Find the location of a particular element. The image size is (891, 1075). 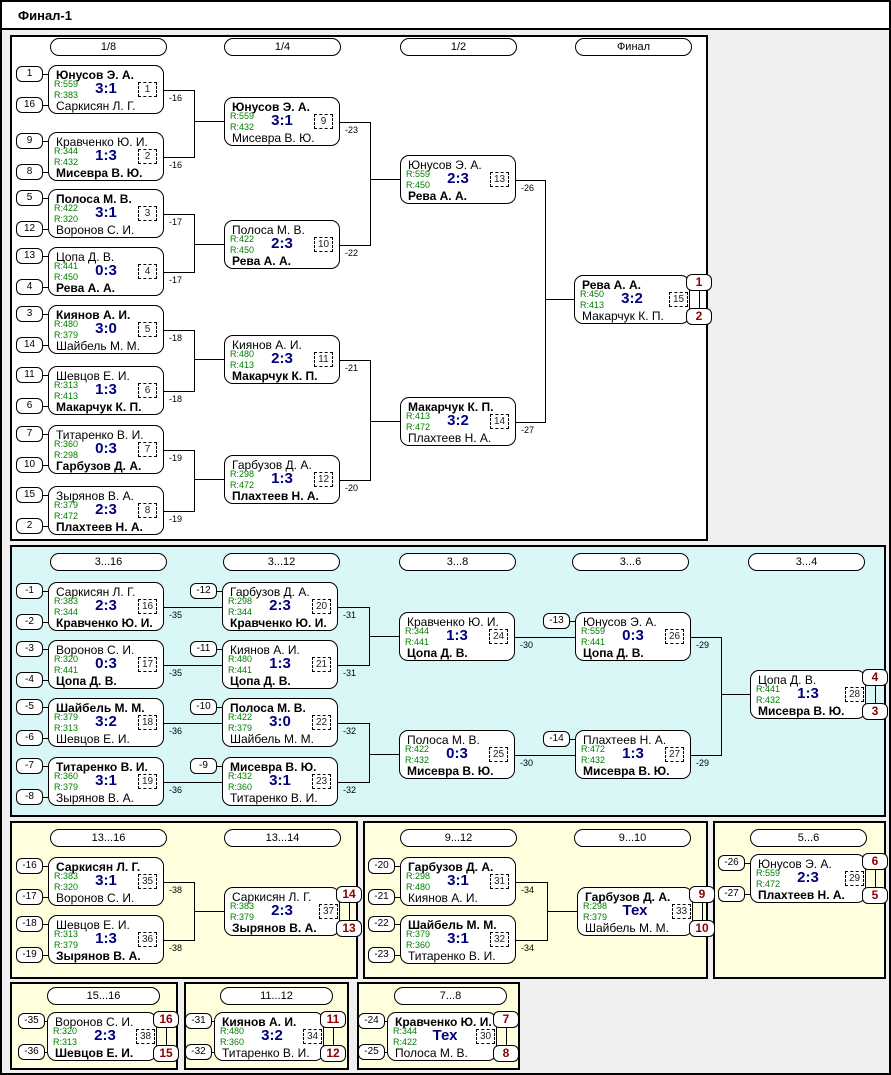

seed-box: 8 is located at coordinates (29, 172).